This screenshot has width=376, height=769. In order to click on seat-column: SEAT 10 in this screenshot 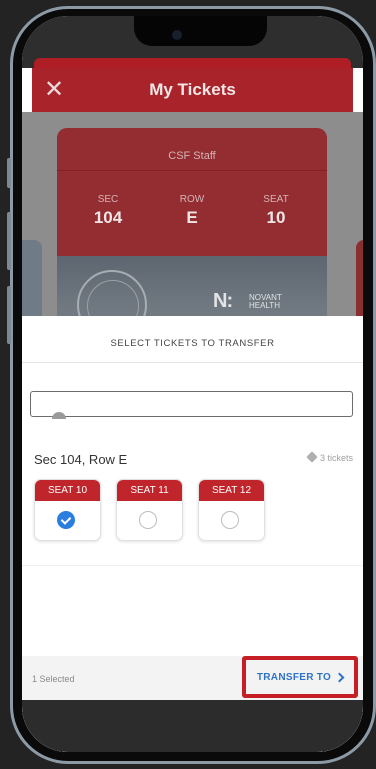, I will do `click(276, 211)`.